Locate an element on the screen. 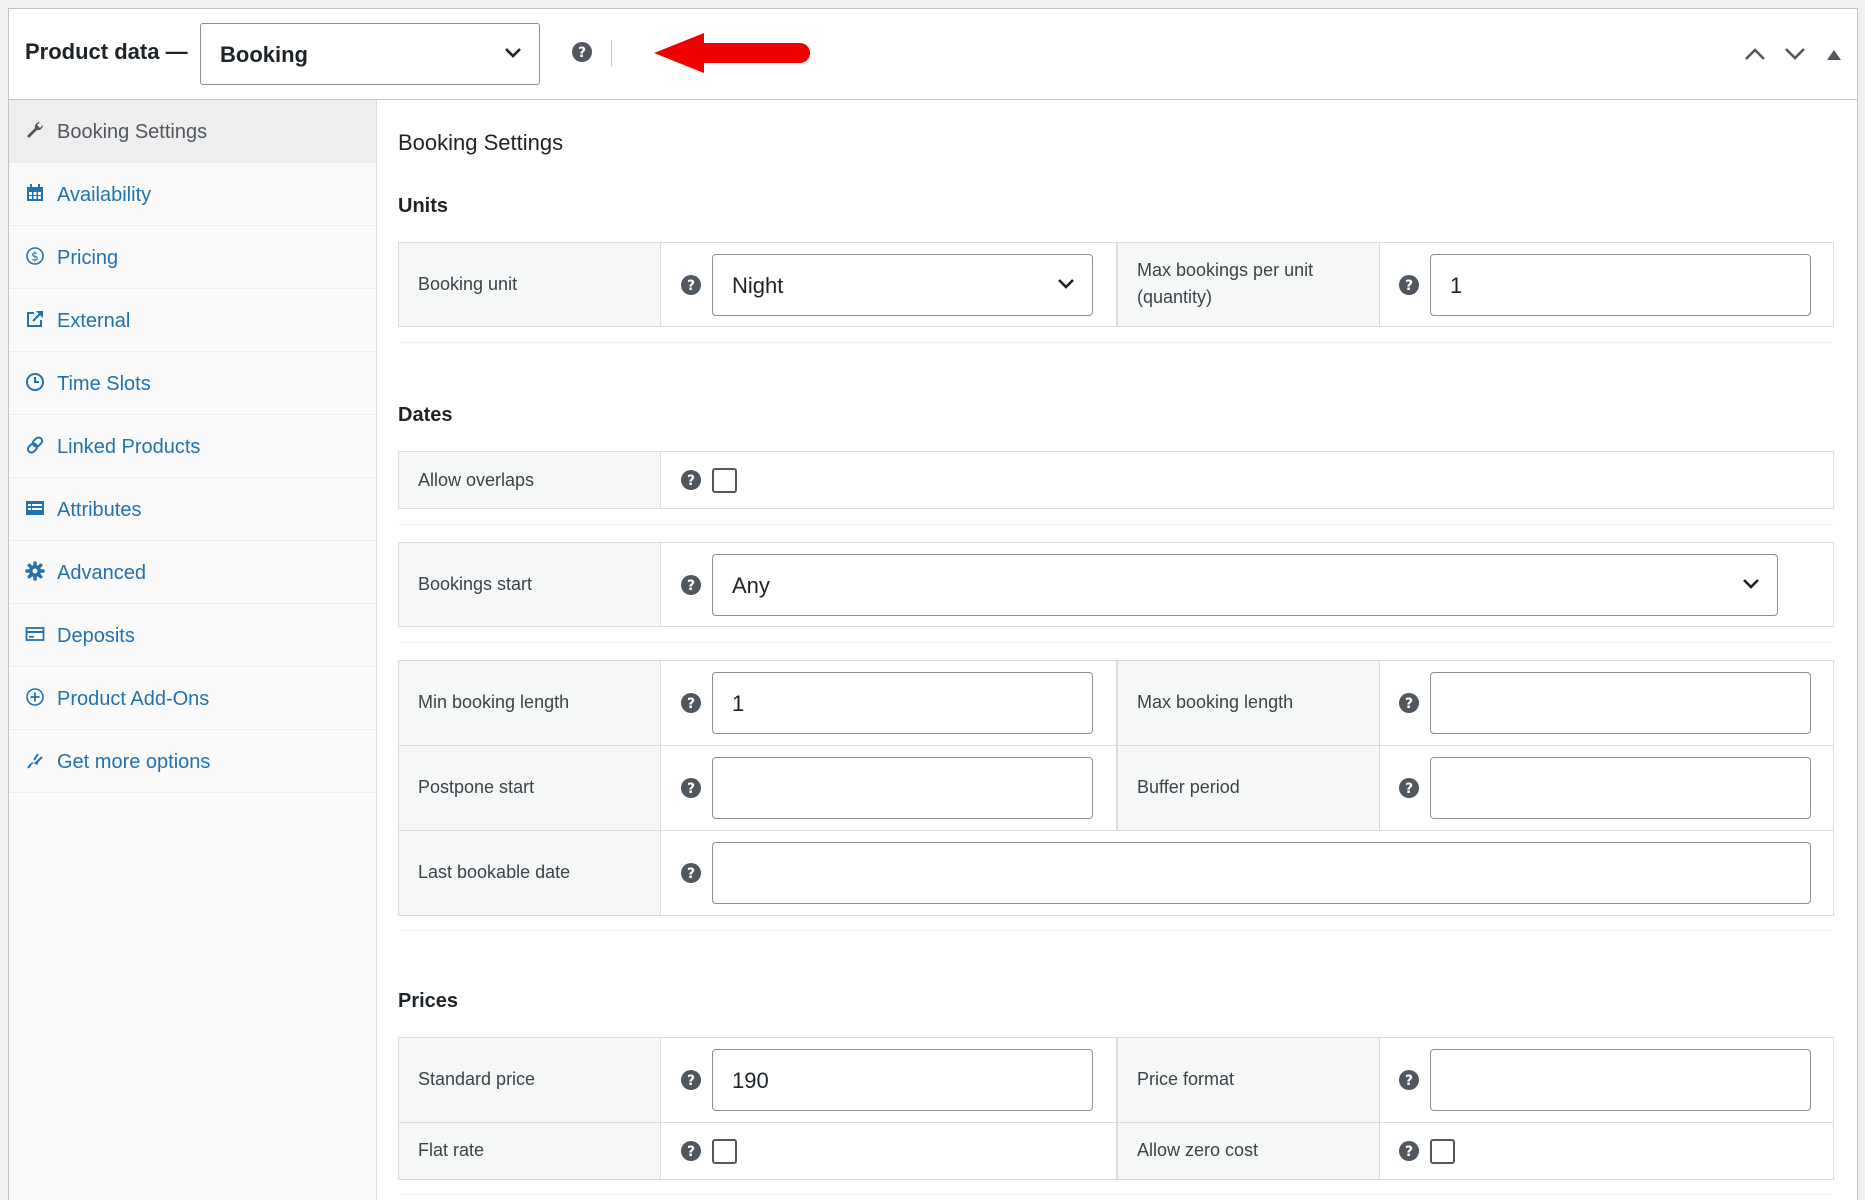 The image size is (1865, 1200). min-length-label: Min booking length is located at coordinates (494, 702).